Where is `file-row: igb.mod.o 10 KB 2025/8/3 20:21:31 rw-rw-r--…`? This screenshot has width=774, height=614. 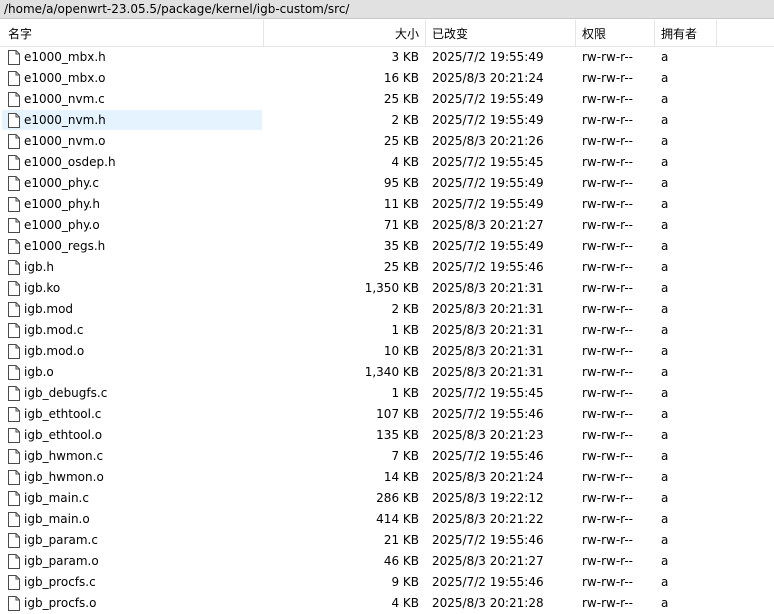 file-row: igb.mod.o 10 KB 2025/8/3 20:21:31 rw-rw-r--… is located at coordinates (387, 351).